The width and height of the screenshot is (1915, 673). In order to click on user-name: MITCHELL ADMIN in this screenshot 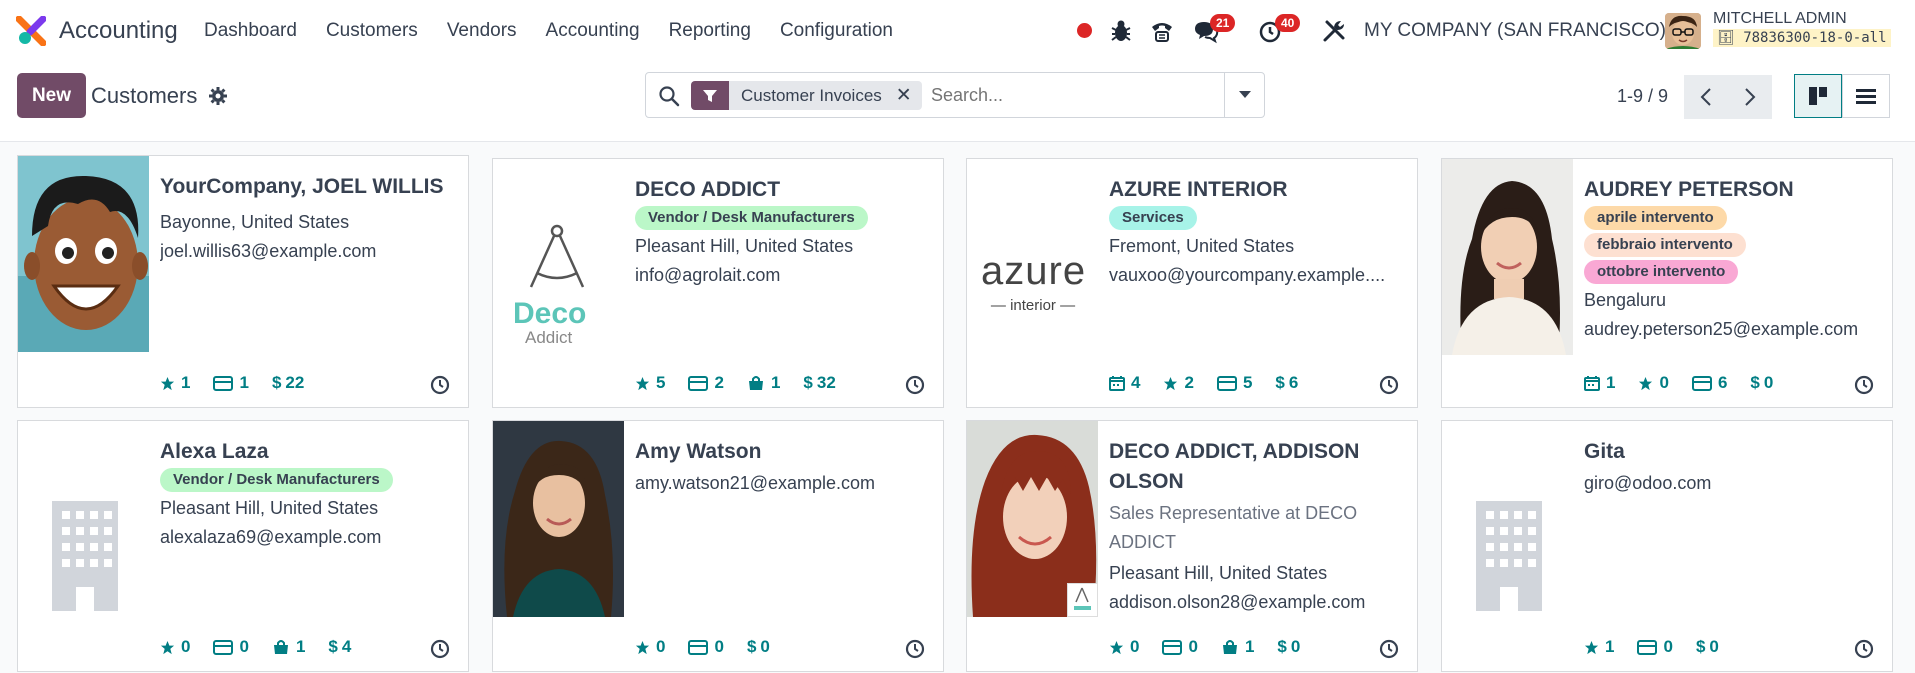, I will do `click(1780, 19)`.